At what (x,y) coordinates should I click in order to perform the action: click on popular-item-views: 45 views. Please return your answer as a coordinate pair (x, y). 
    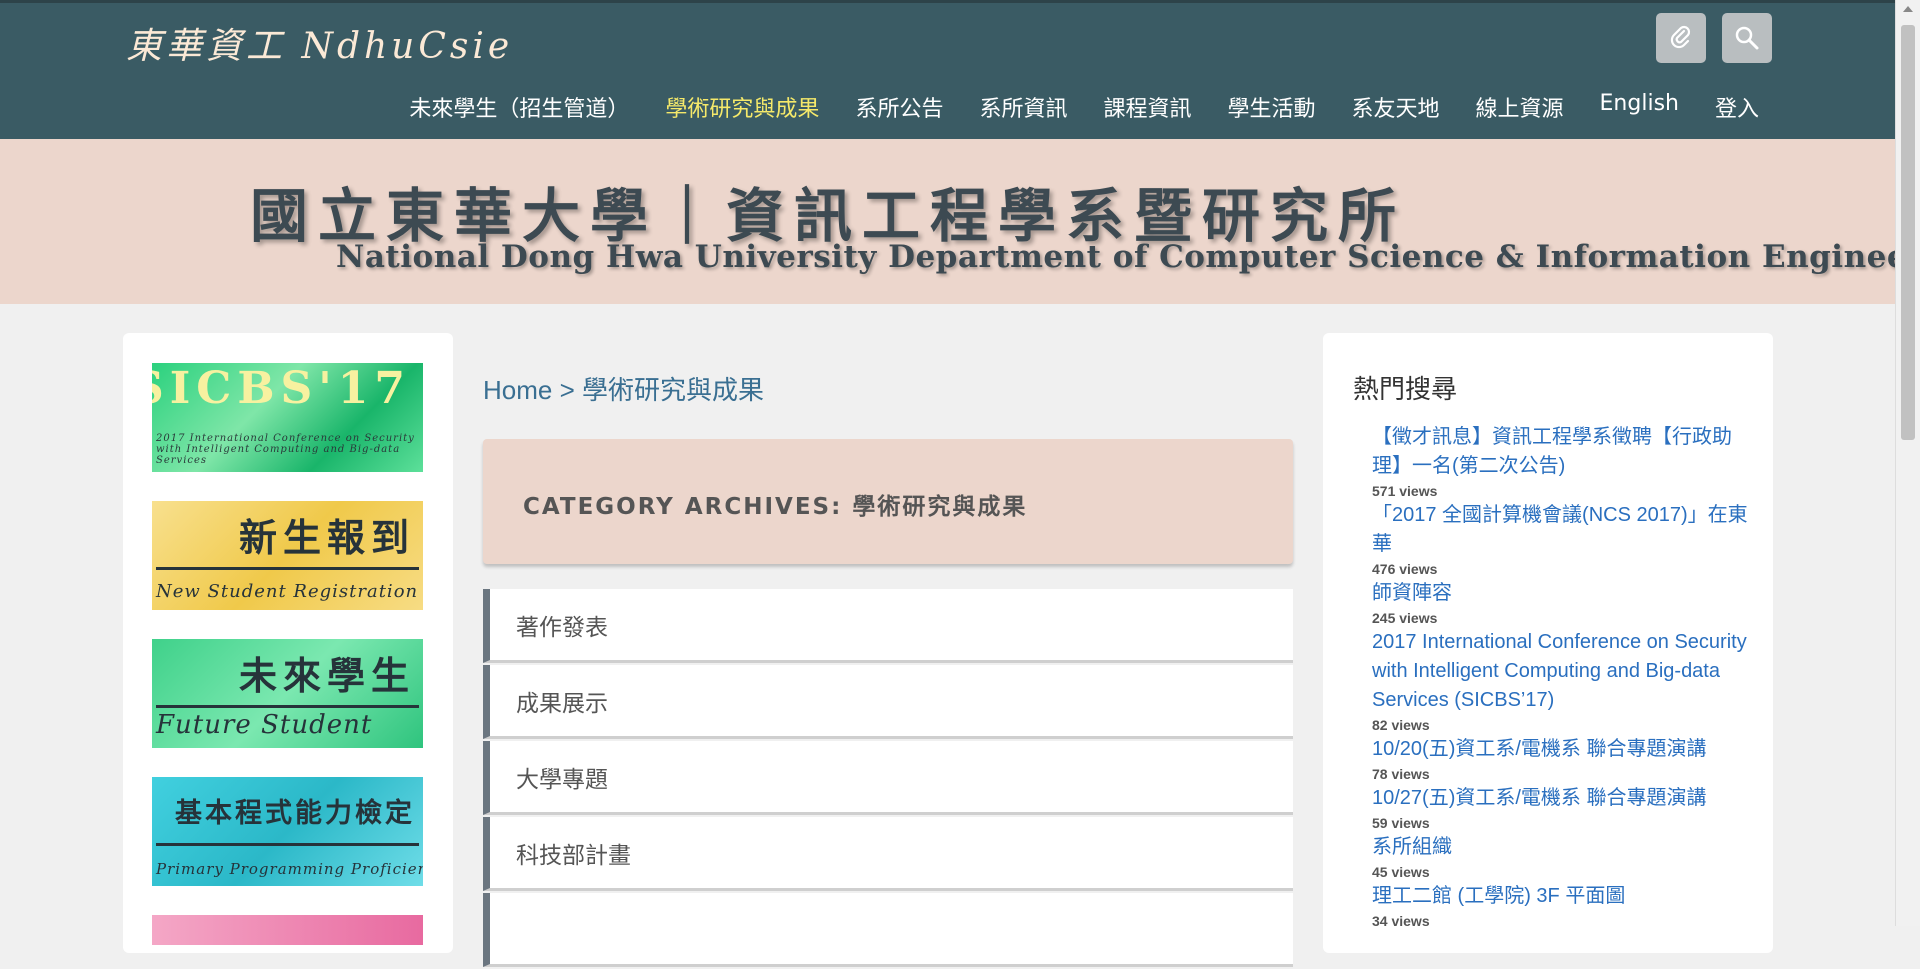
    Looking at the image, I should click on (1401, 872).